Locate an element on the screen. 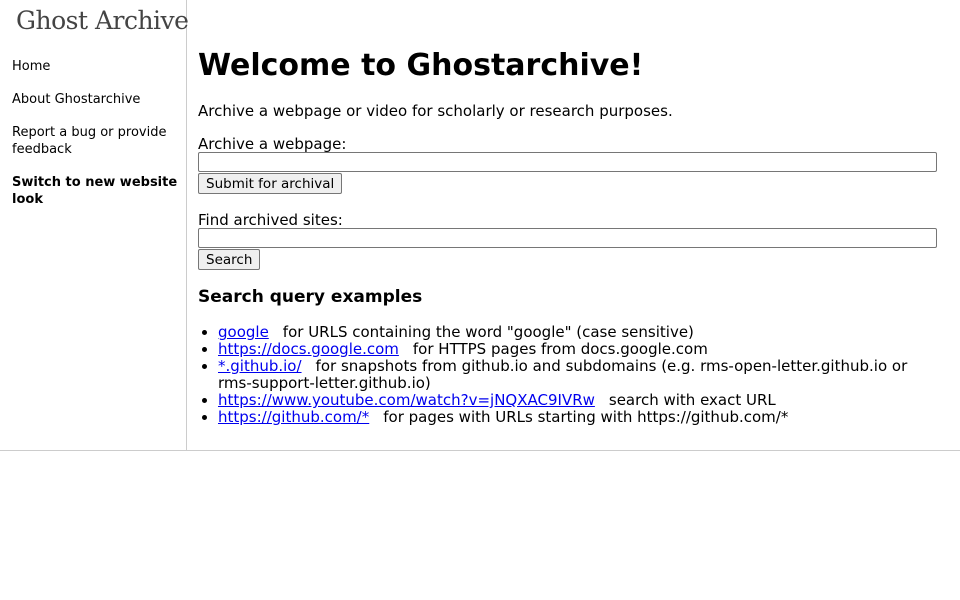  example-link-github: https://github.com/* is located at coordinates (293, 417).